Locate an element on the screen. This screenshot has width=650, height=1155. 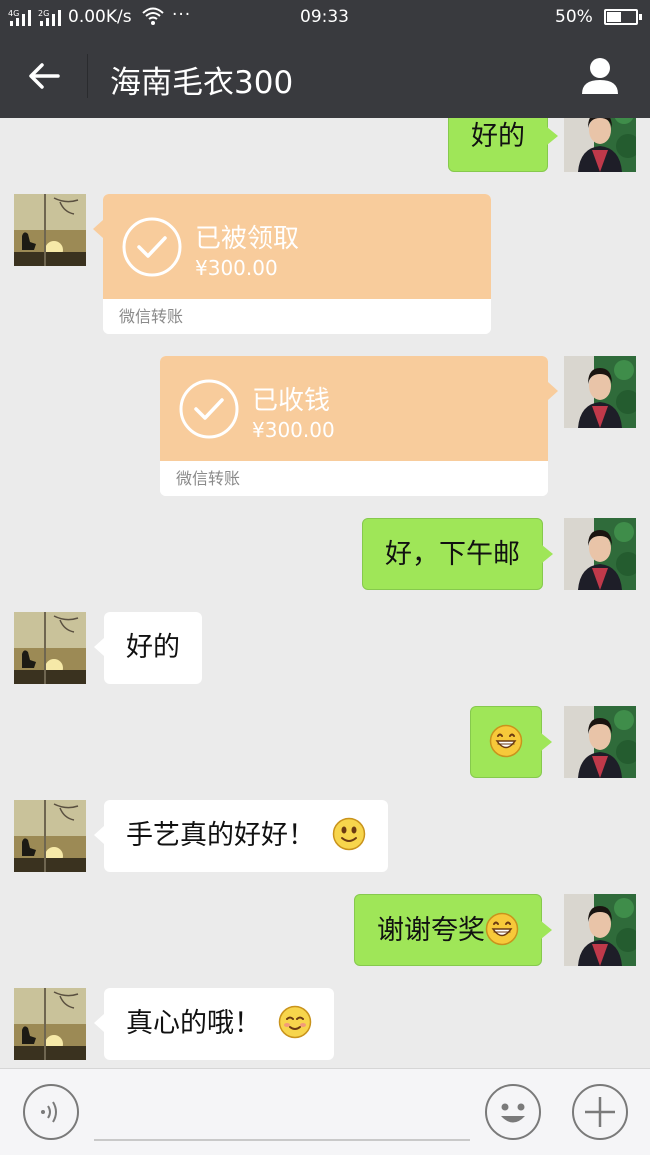
clock: 09:33 is located at coordinates (324, 17).